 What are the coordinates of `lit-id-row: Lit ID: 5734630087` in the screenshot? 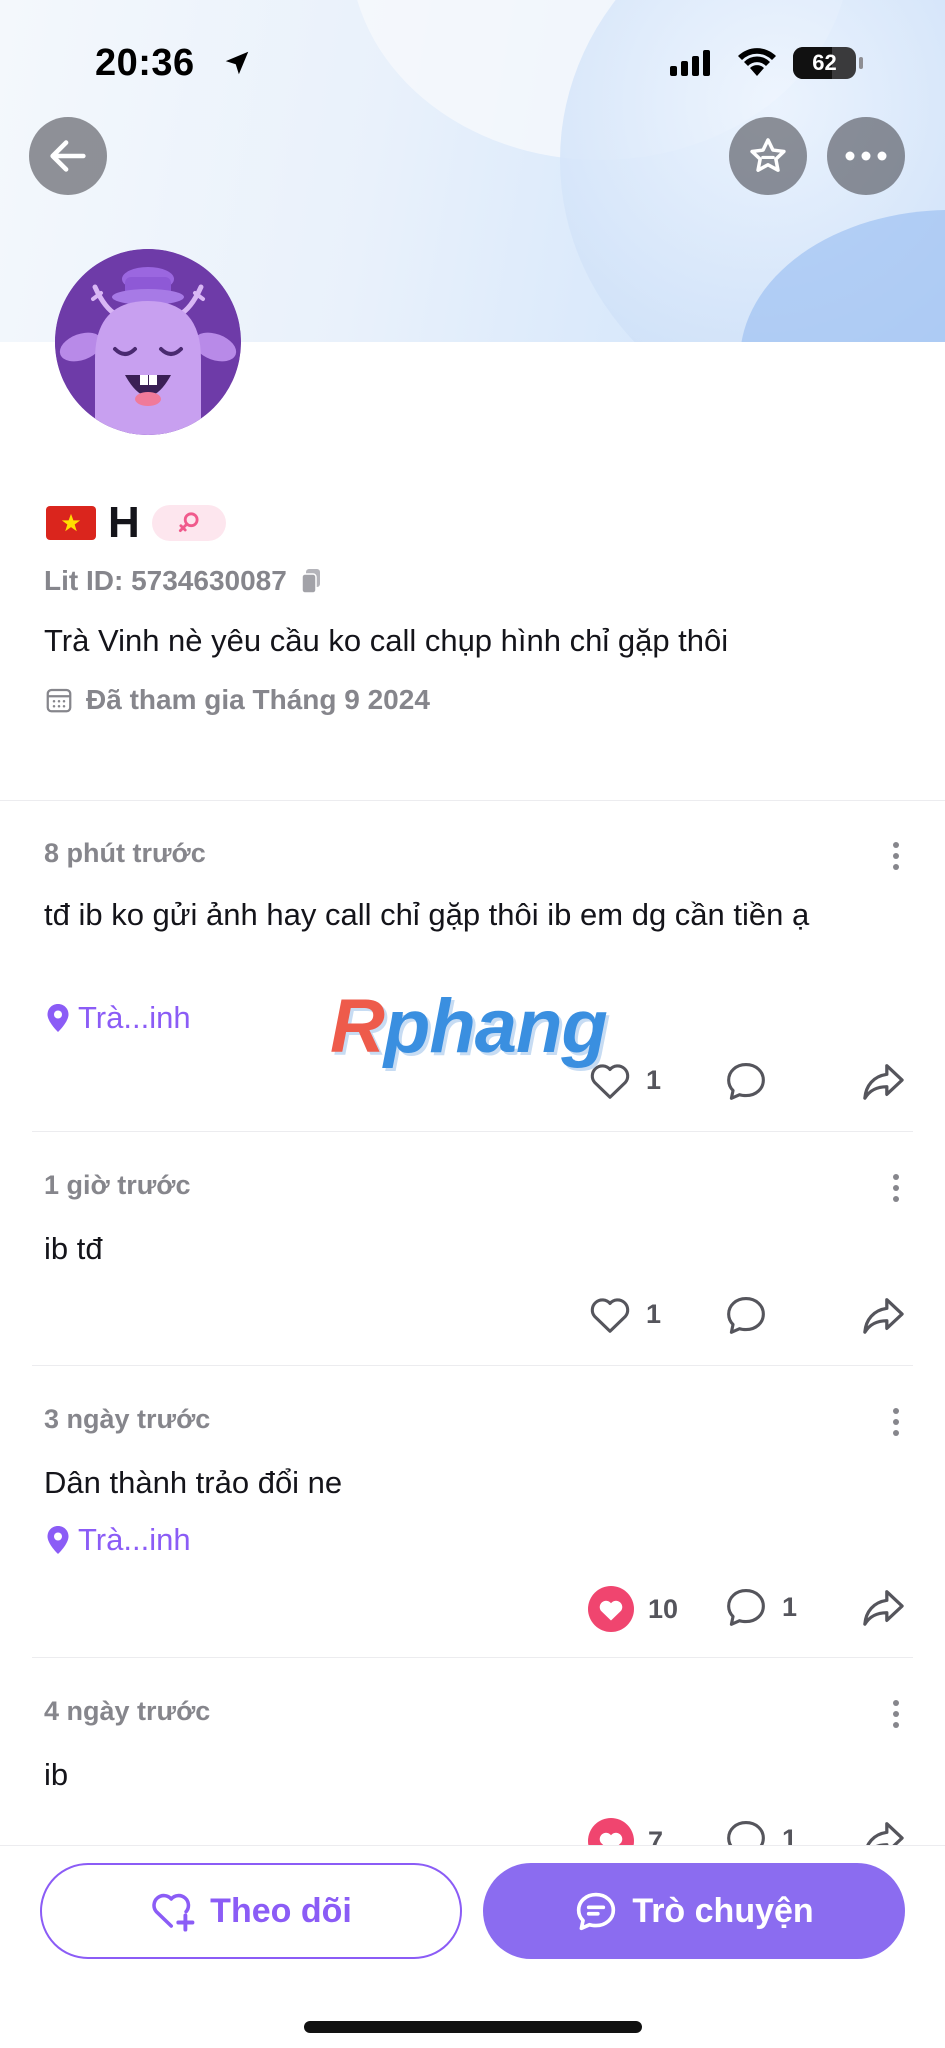 It's located at (183, 581).